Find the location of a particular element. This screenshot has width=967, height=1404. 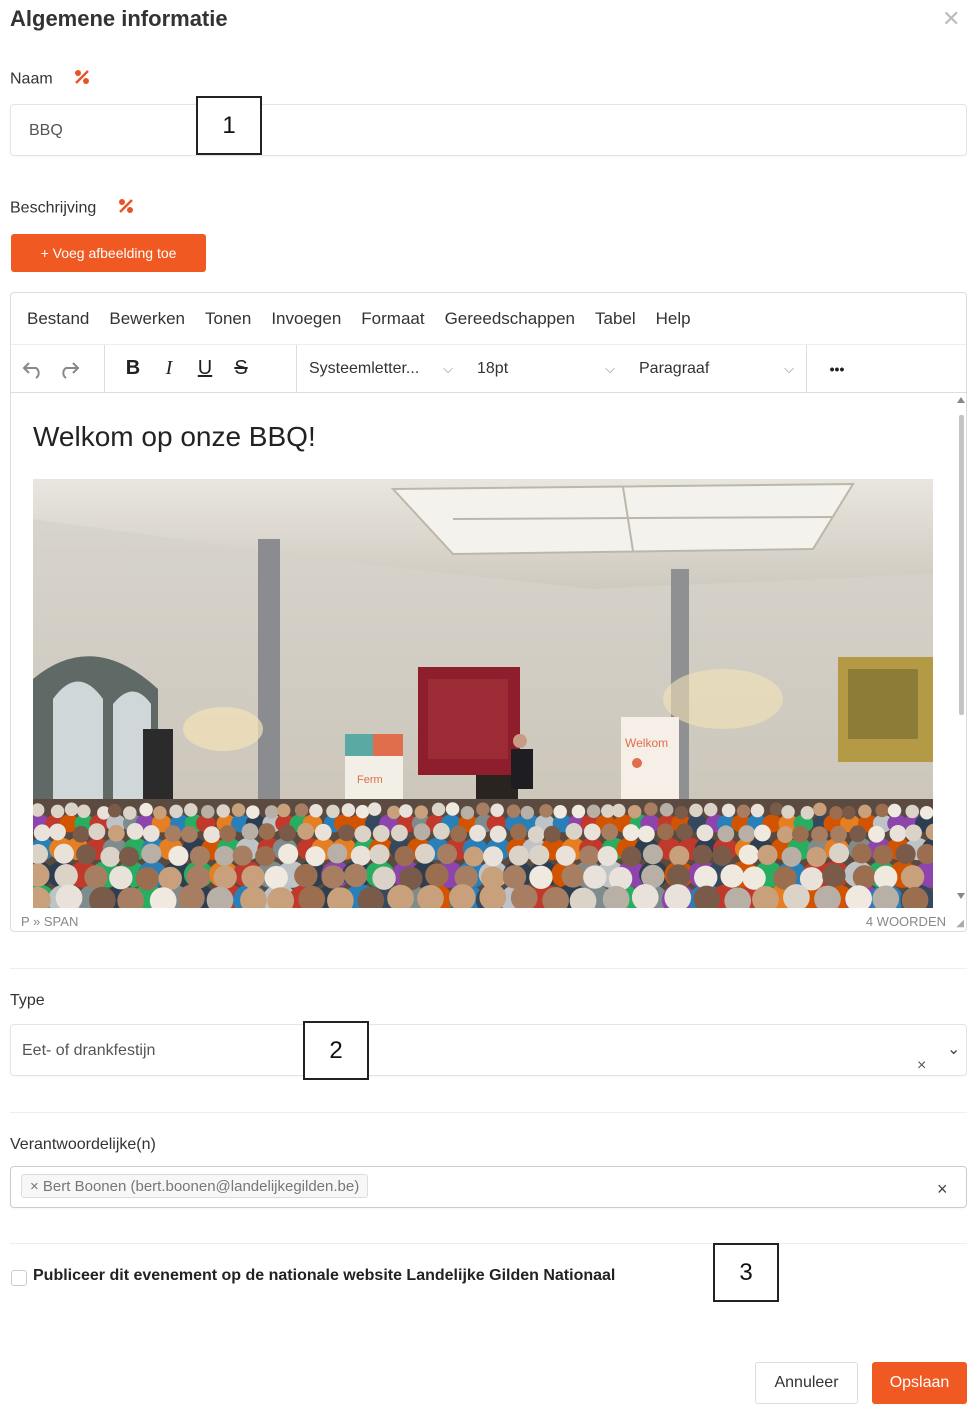

menu-bestand: Bestand is located at coordinates (58, 319).